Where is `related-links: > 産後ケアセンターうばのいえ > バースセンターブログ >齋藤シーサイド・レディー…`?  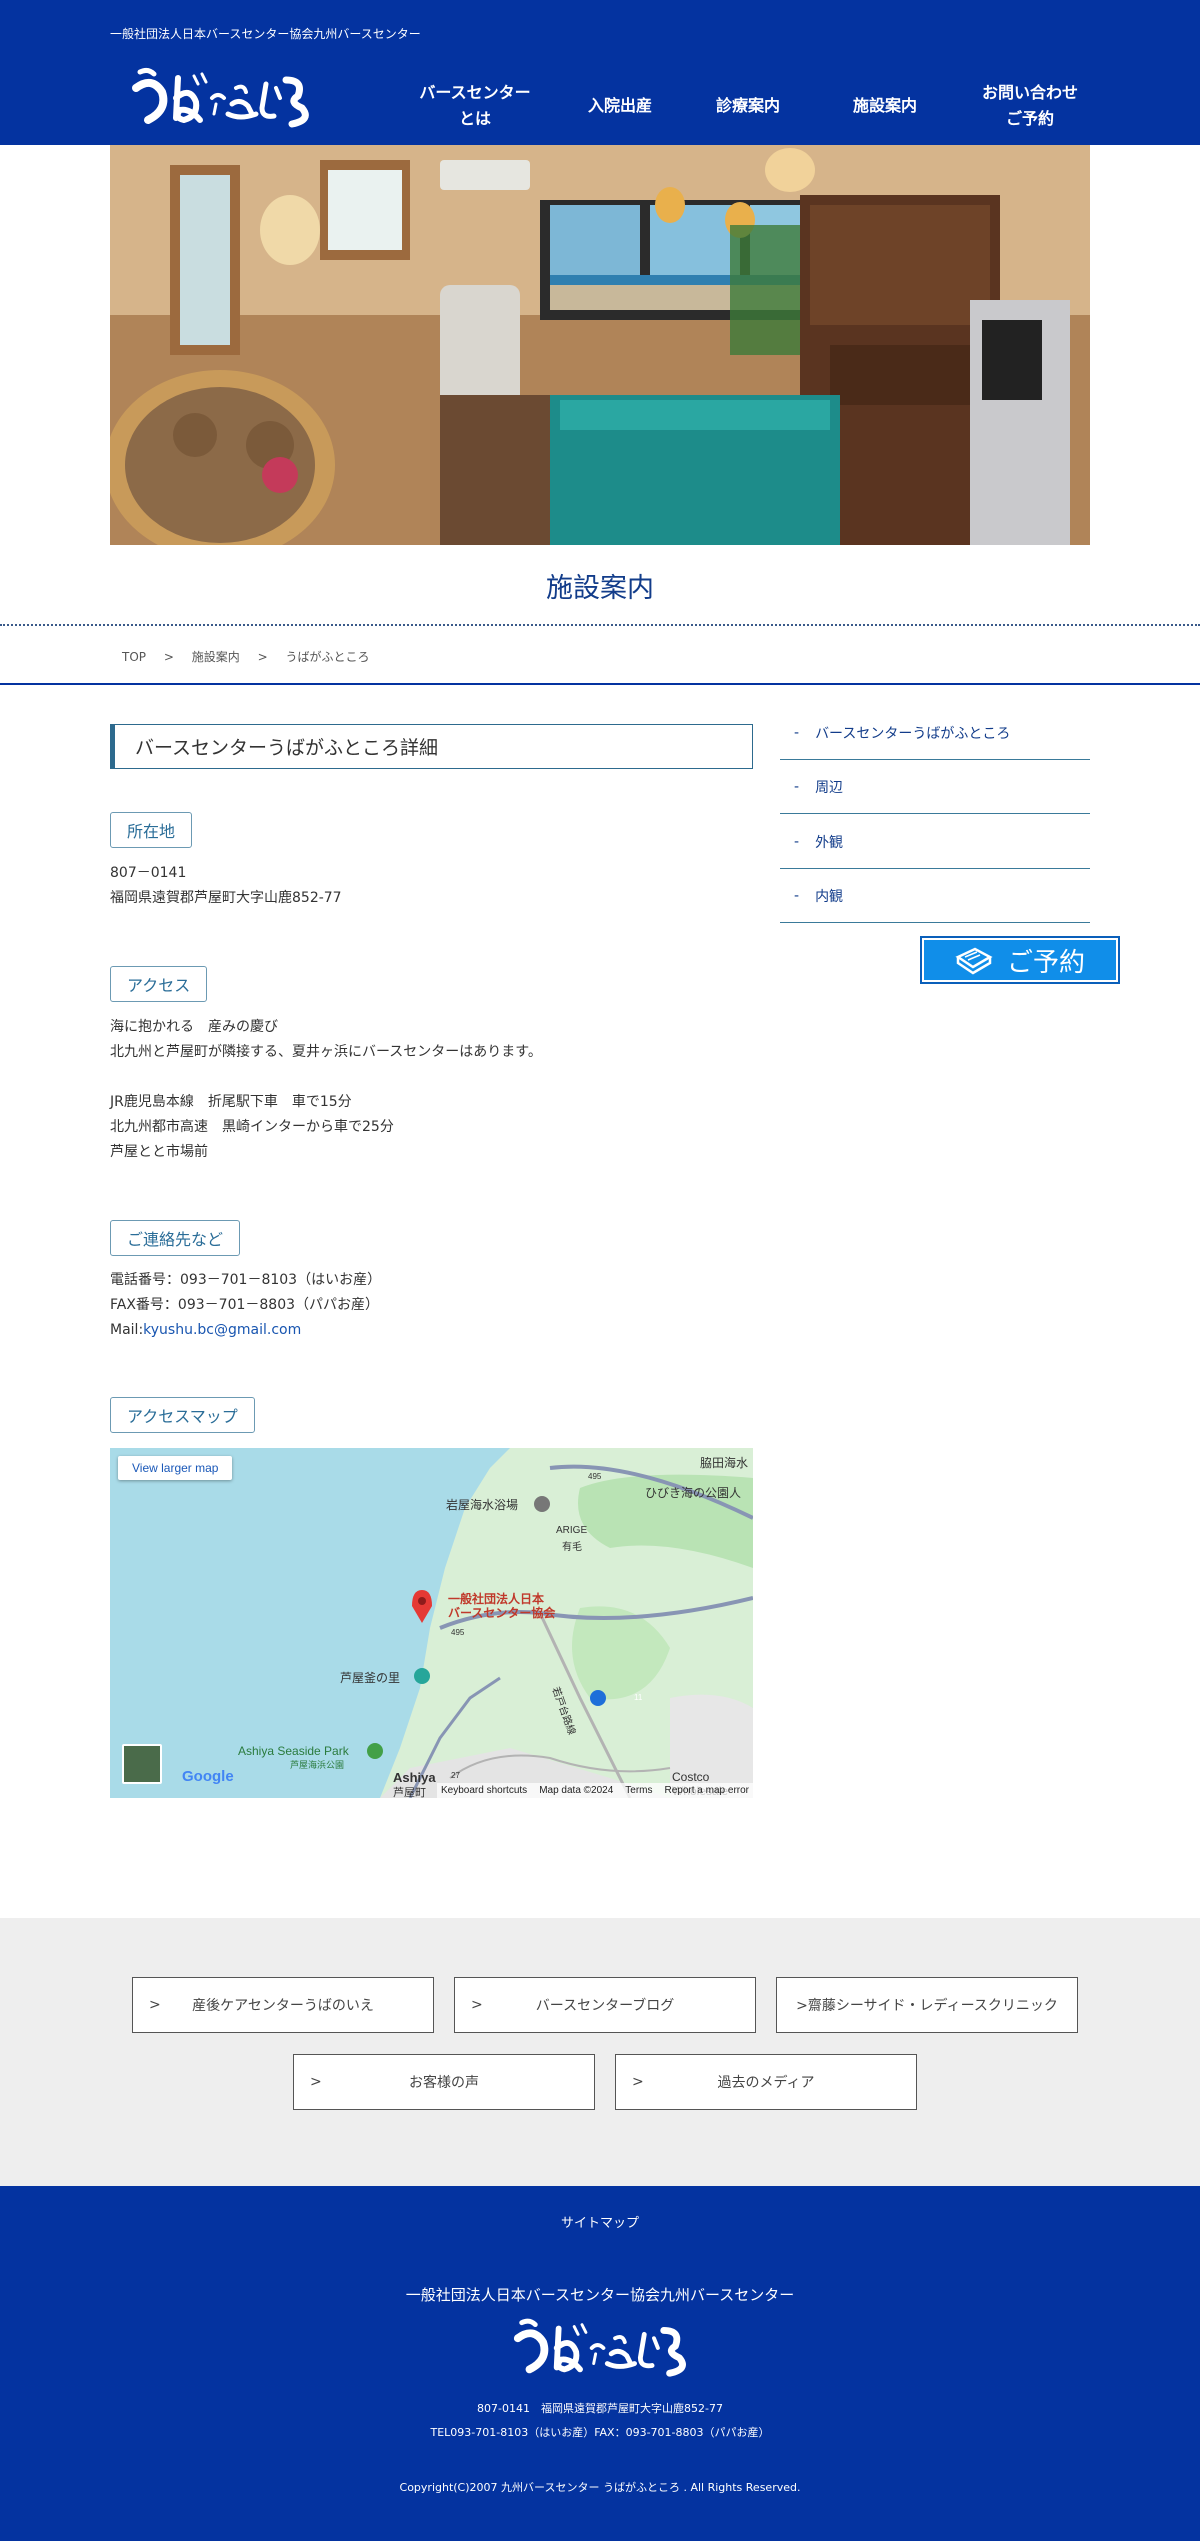 related-links: > 産後ケアセンターうばのいえ > バースセンターブログ >齋藤シーサイド・レディー… is located at coordinates (600, 2052).